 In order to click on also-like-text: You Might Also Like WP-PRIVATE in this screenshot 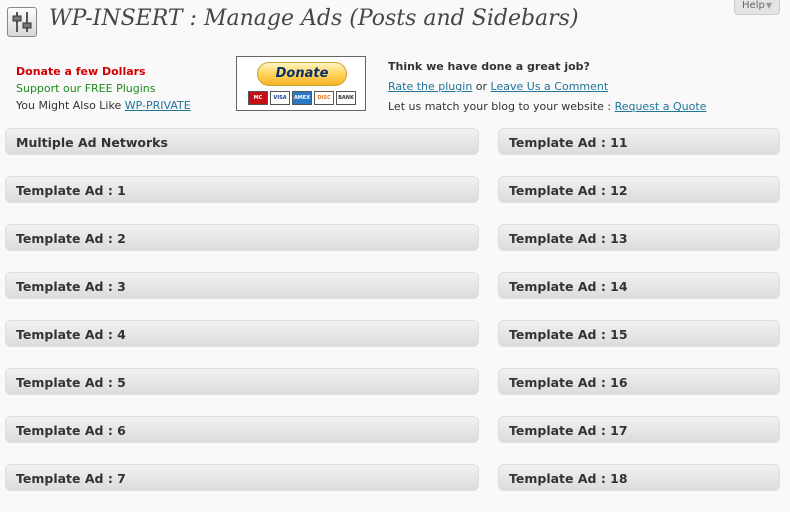, I will do `click(103, 105)`.